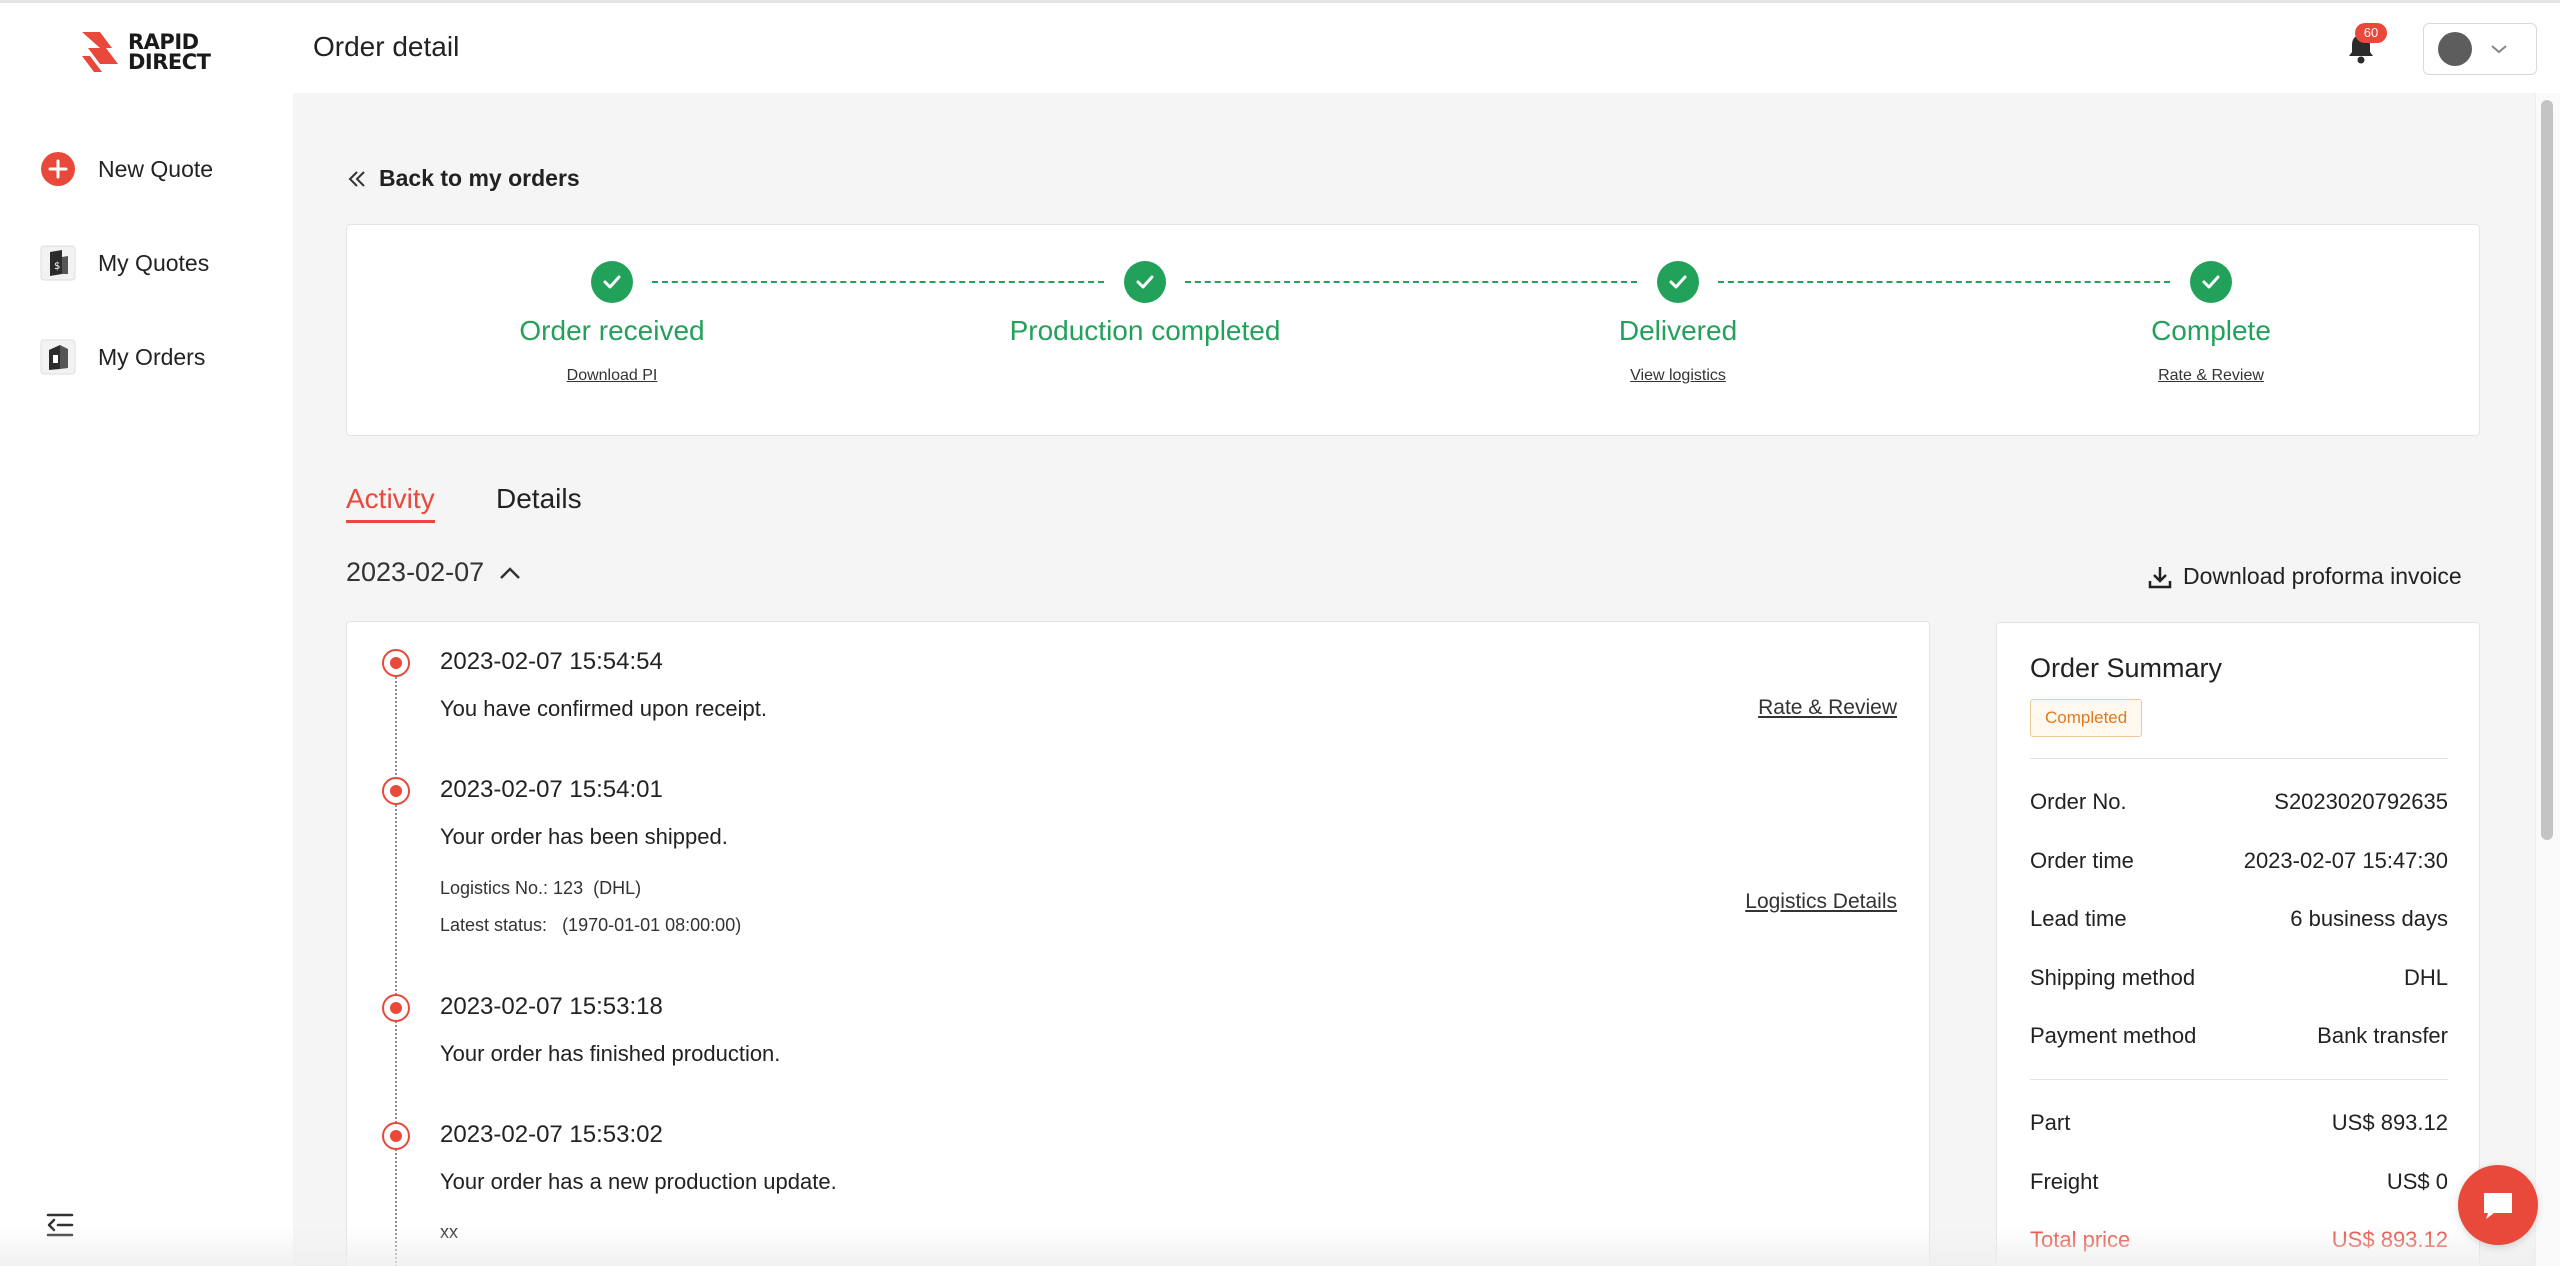  What do you see at coordinates (2050, 1122) in the screenshot?
I see `row-label: Part` at bounding box center [2050, 1122].